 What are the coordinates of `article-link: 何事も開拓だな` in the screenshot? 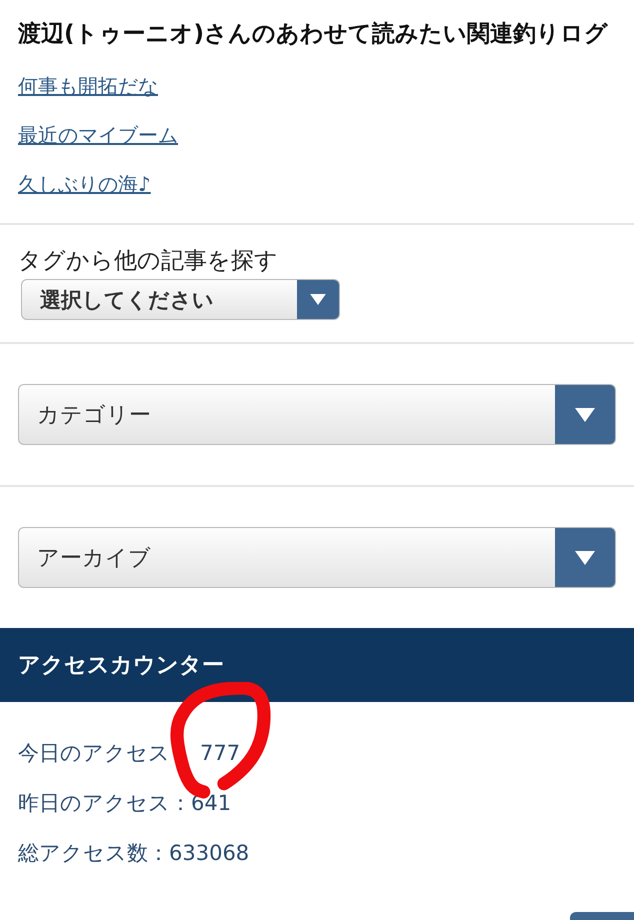 It's located at (88, 86).